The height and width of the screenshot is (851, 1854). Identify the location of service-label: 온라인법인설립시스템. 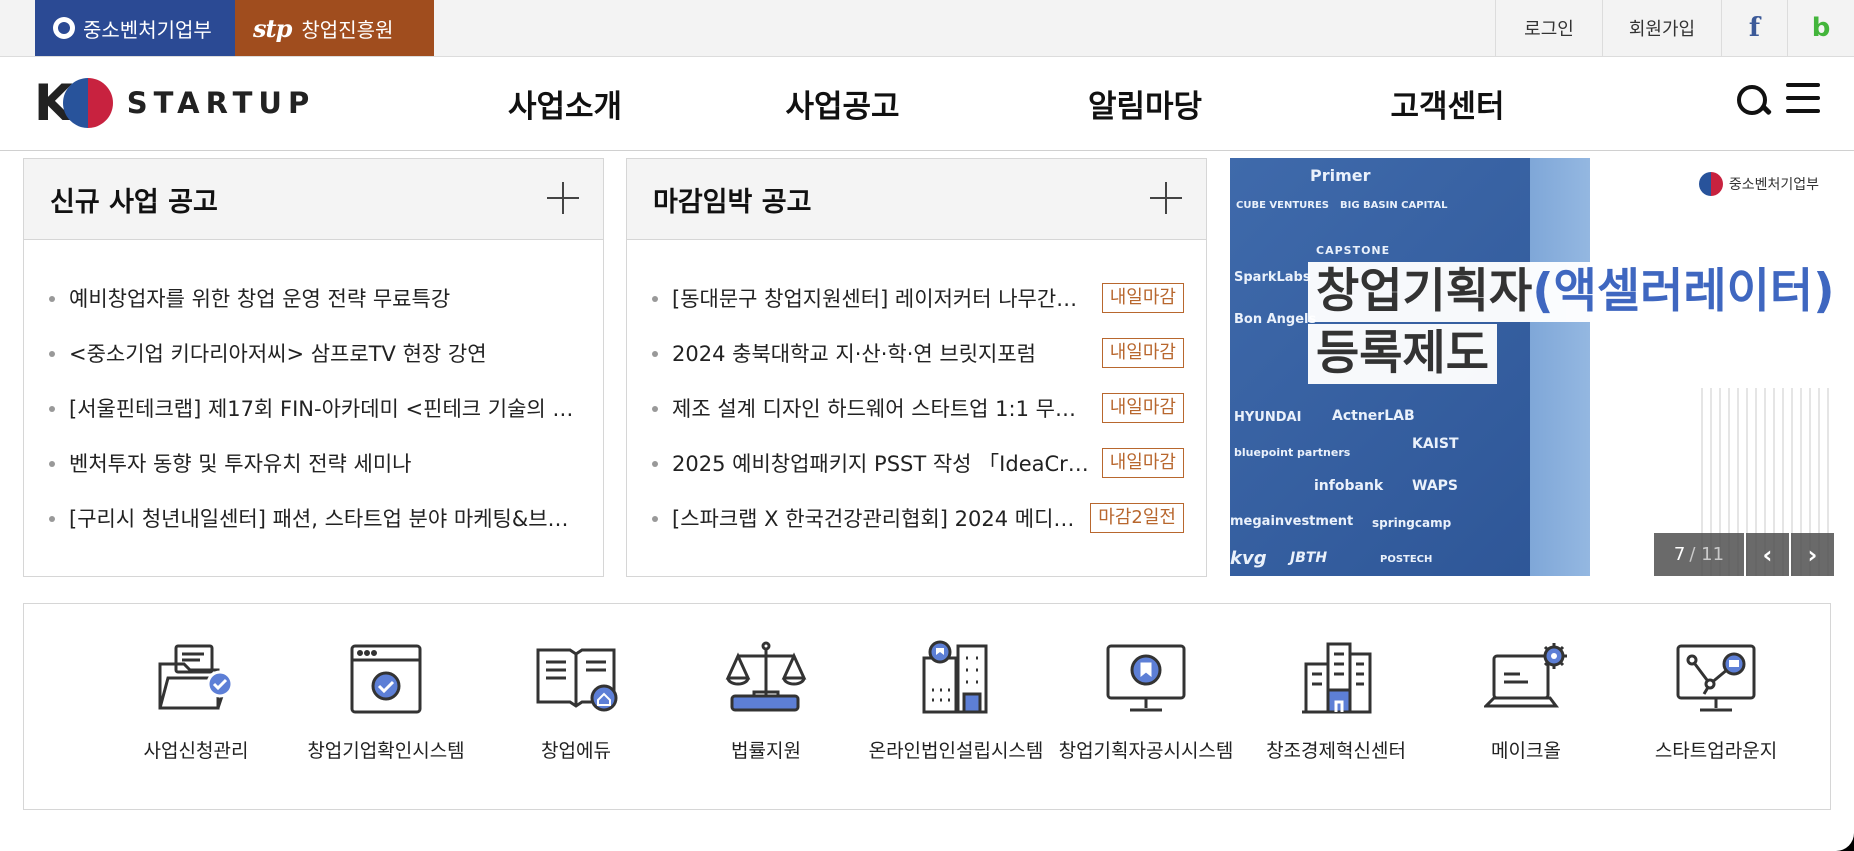
(956, 751).